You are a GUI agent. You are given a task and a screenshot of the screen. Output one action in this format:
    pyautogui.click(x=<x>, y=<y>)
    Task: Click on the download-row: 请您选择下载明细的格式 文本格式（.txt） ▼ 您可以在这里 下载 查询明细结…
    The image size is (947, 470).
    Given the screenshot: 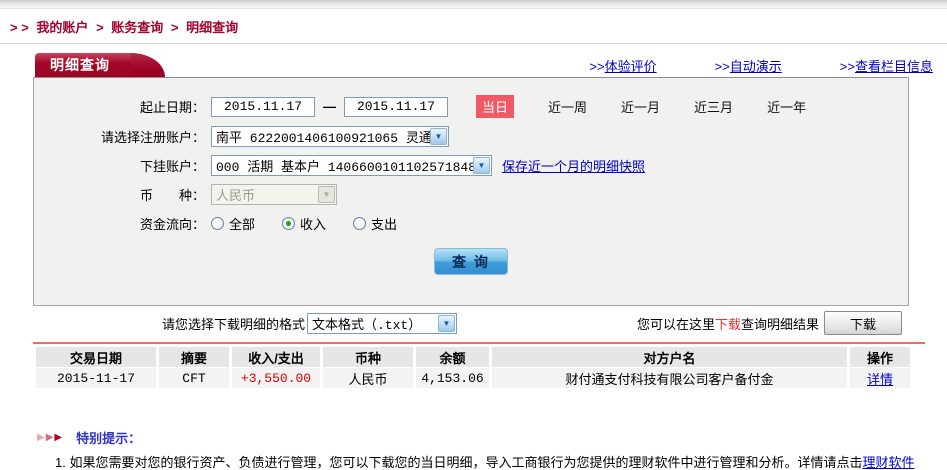 What is the action you would take?
    pyautogui.click(x=532, y=323)
    